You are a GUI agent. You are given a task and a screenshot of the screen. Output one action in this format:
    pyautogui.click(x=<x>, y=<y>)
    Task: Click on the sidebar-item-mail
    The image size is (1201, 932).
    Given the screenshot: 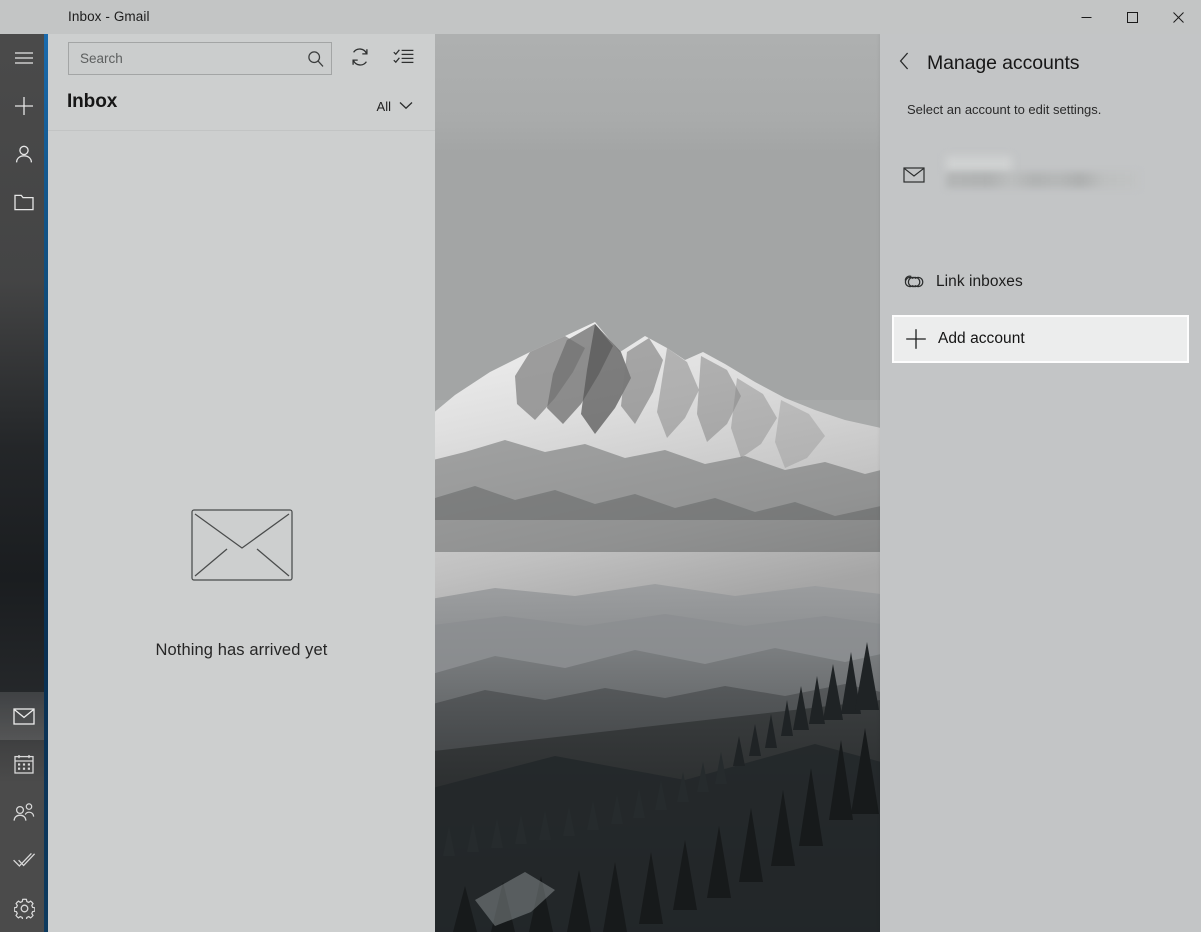 What is the action you would take?
    pyautogui.click(x=24, y=716)
    